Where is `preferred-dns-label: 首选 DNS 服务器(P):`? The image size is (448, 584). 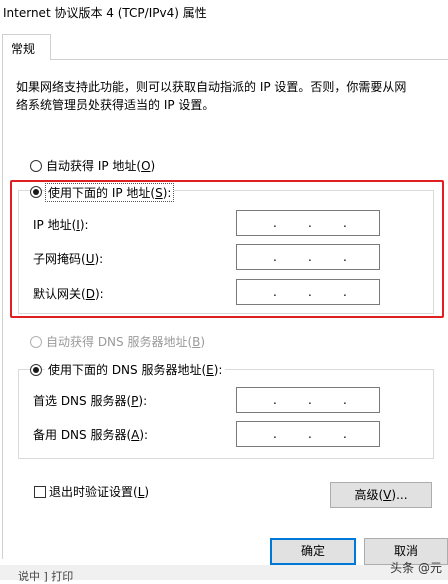
preferred-dns-label: 首选 DNS 服务器(P): is located at coordinates (90, 401).